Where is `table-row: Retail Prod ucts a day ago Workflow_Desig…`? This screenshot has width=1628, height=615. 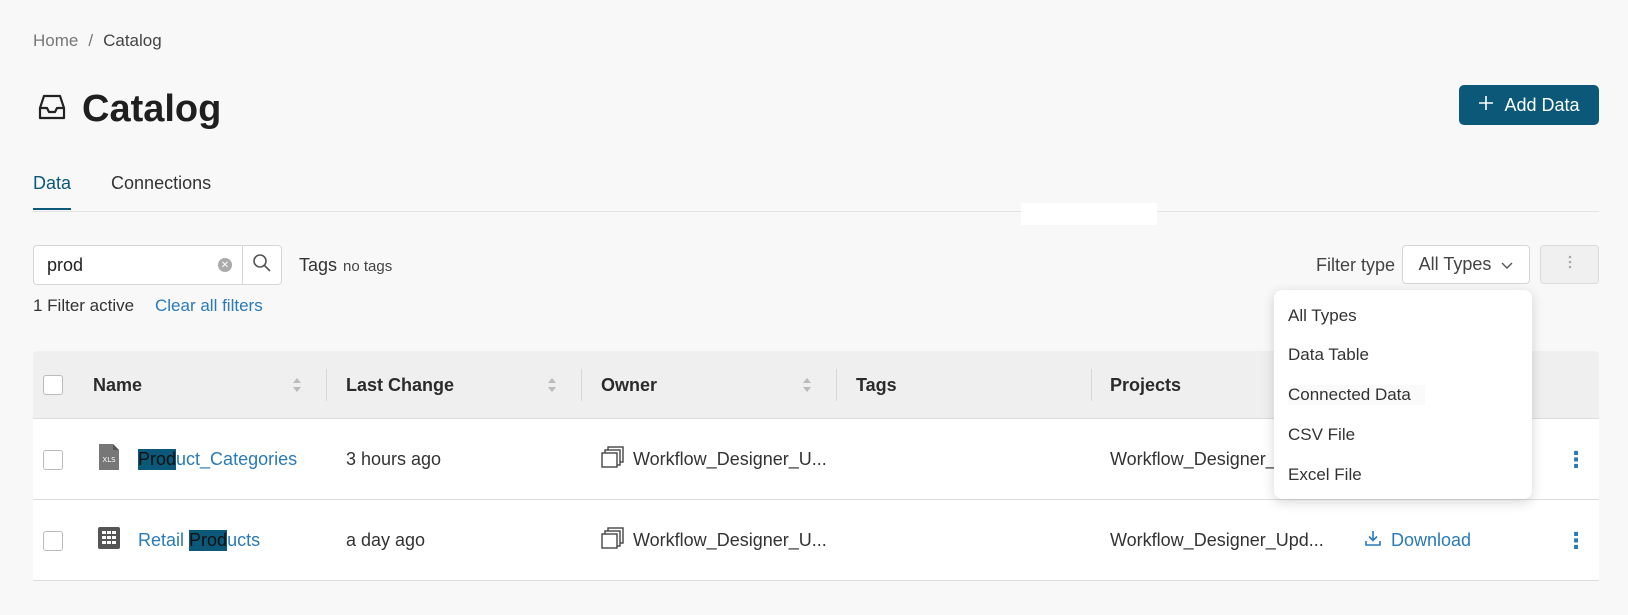
table-row: Retail Prod ucts a day ago Workflow_Desig… is located at coordinates (816, 540).